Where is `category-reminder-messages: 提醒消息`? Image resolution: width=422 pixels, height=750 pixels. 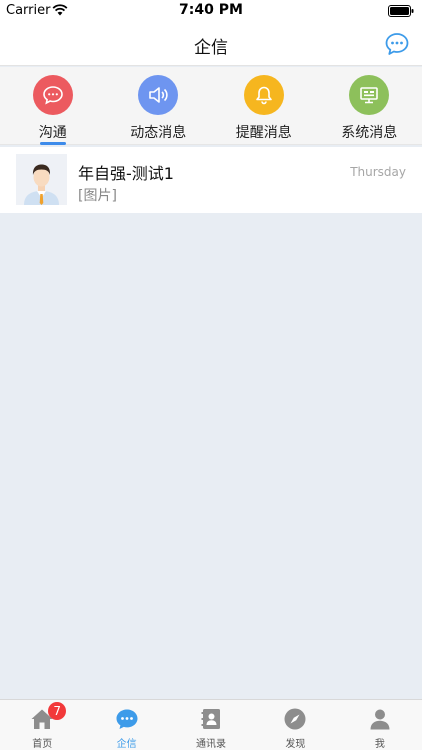
category-reminder-messages: 提醒消息 is located at coordinates (264, 105).